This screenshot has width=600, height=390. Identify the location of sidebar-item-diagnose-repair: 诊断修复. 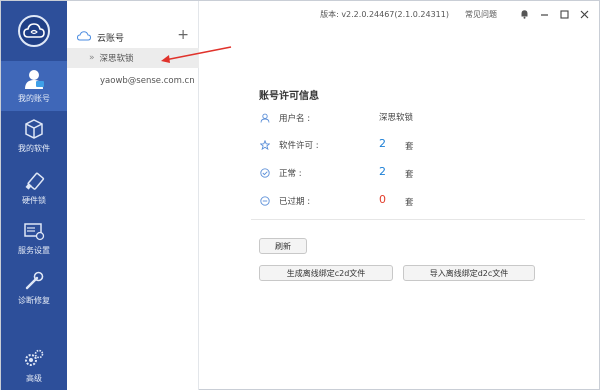
(34, 288).